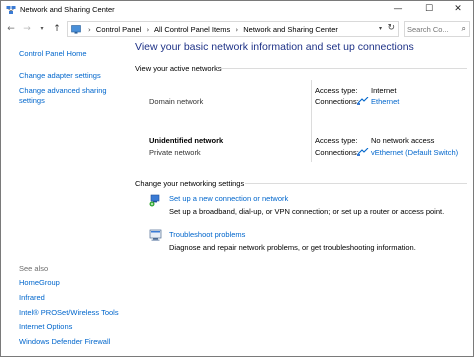 Image resolution: width=474 pixels, height=357 pixels. What do you see at coordinates (190, 183) in the screenshot?
I see `change-settings-label: Change your networking settings` at bounding box center [190, 183].